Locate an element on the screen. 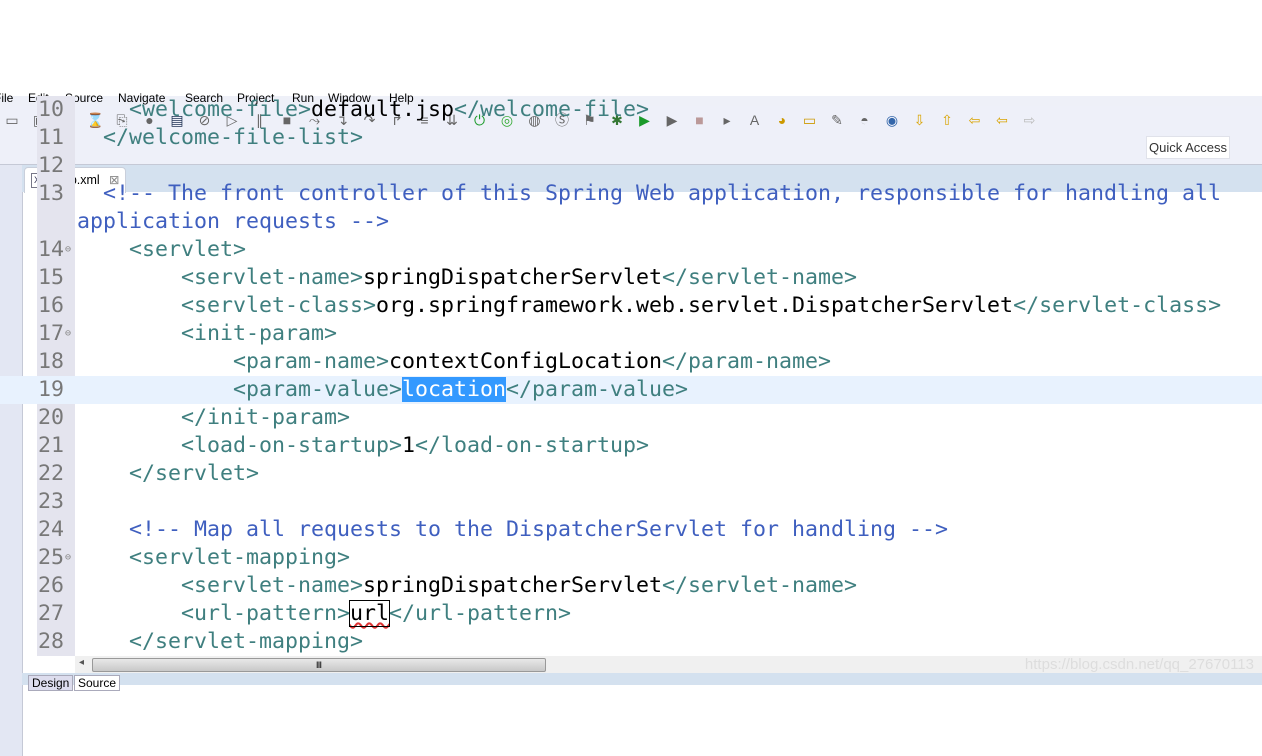  xml-tag: </url-pattern> is located at coordinates (480, 613).